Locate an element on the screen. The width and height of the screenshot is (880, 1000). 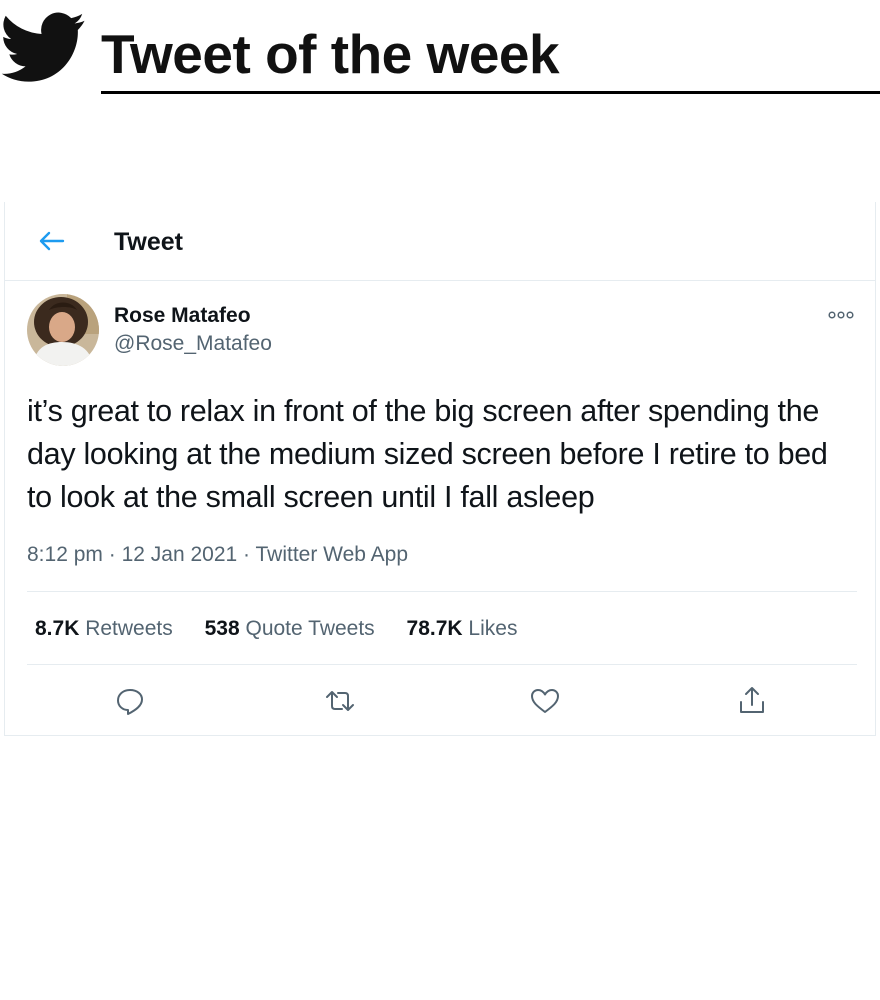
page-header: Tweet of the week is located at coordinates (440, 50).